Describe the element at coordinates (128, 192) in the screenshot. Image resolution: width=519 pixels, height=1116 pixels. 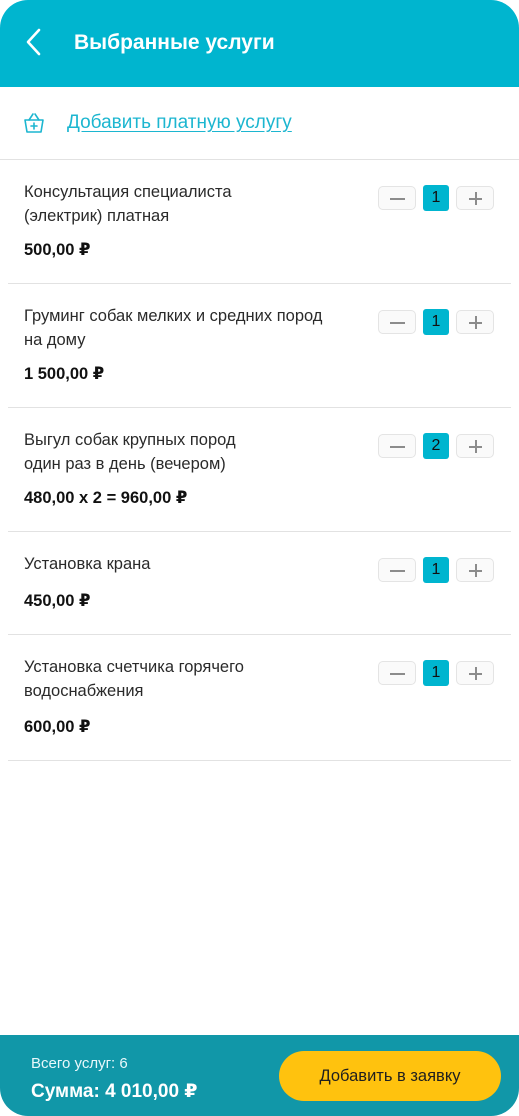
I see `service-name-line: Консультация специалиста` at that location.